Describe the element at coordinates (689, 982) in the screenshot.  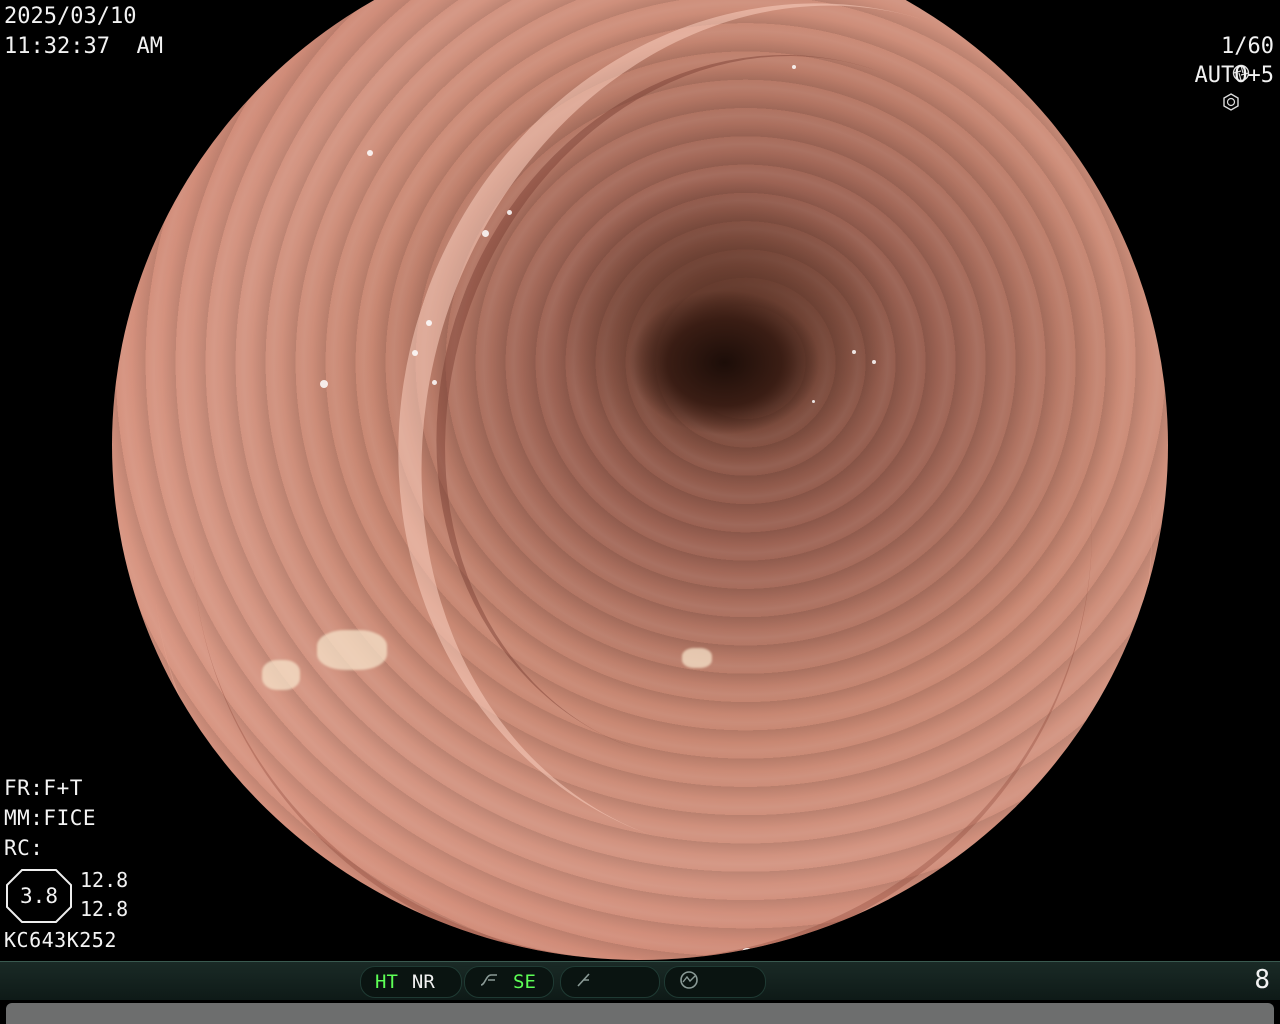
I see `dial-icon` at that location.